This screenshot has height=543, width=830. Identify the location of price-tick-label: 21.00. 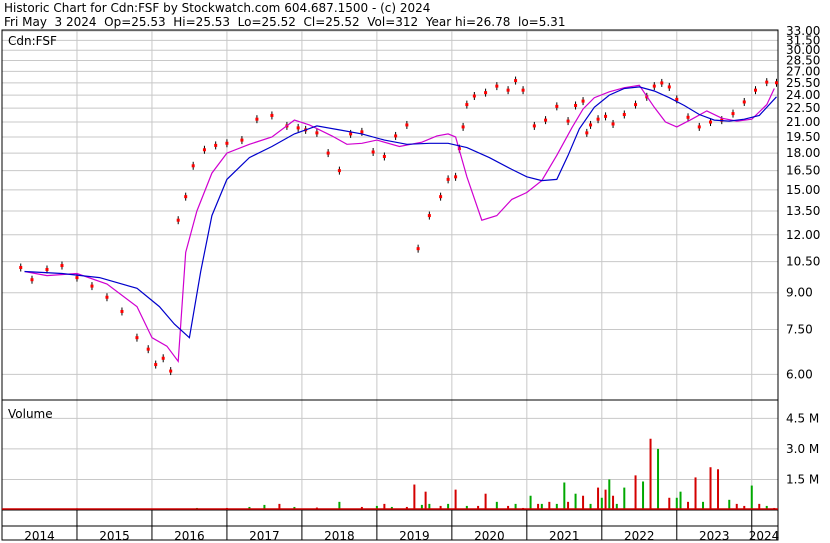
(803, 122).